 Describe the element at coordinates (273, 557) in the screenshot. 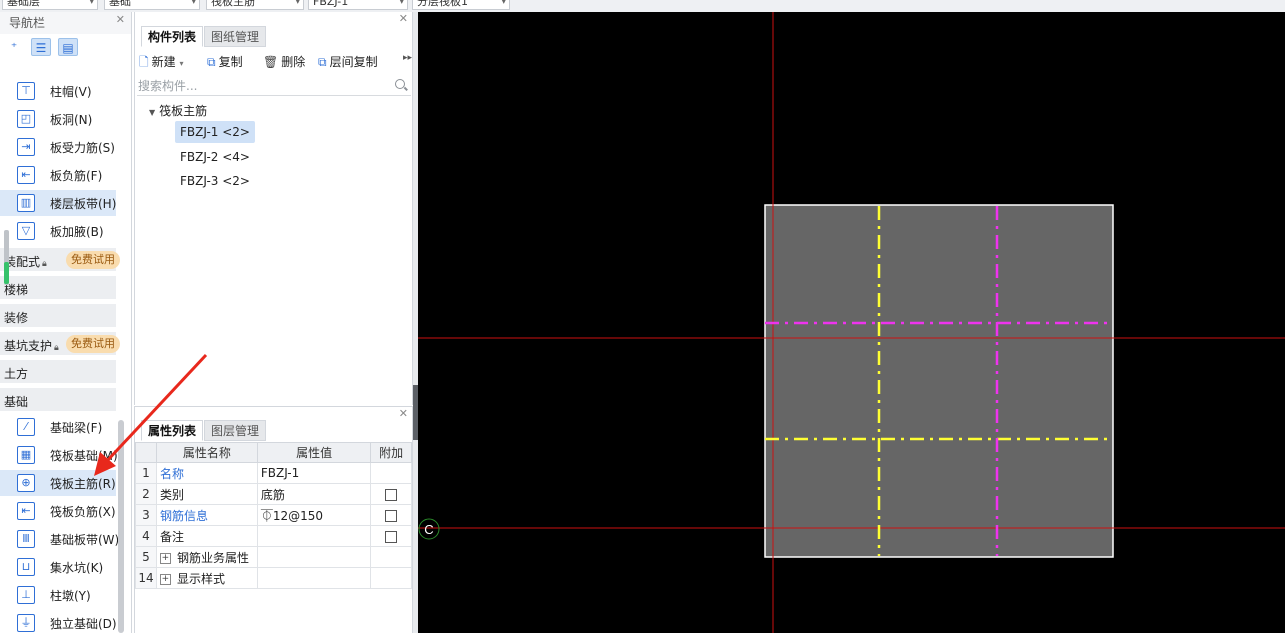

I see `property-group-row: 5 + 钢筋业务属性` at that location.